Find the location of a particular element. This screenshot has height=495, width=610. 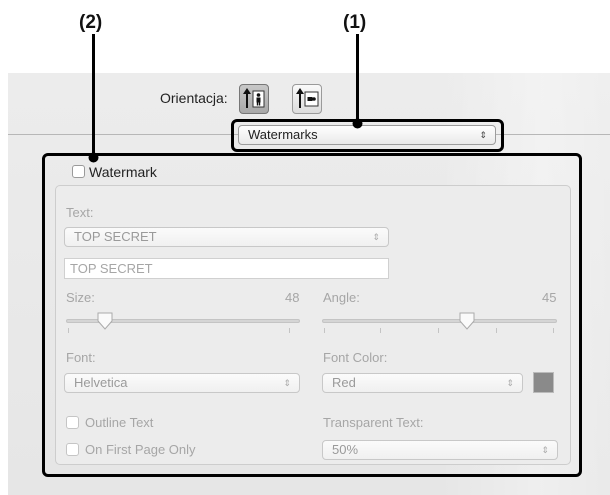

callout-1-leader is located at coordinates (357, 77).